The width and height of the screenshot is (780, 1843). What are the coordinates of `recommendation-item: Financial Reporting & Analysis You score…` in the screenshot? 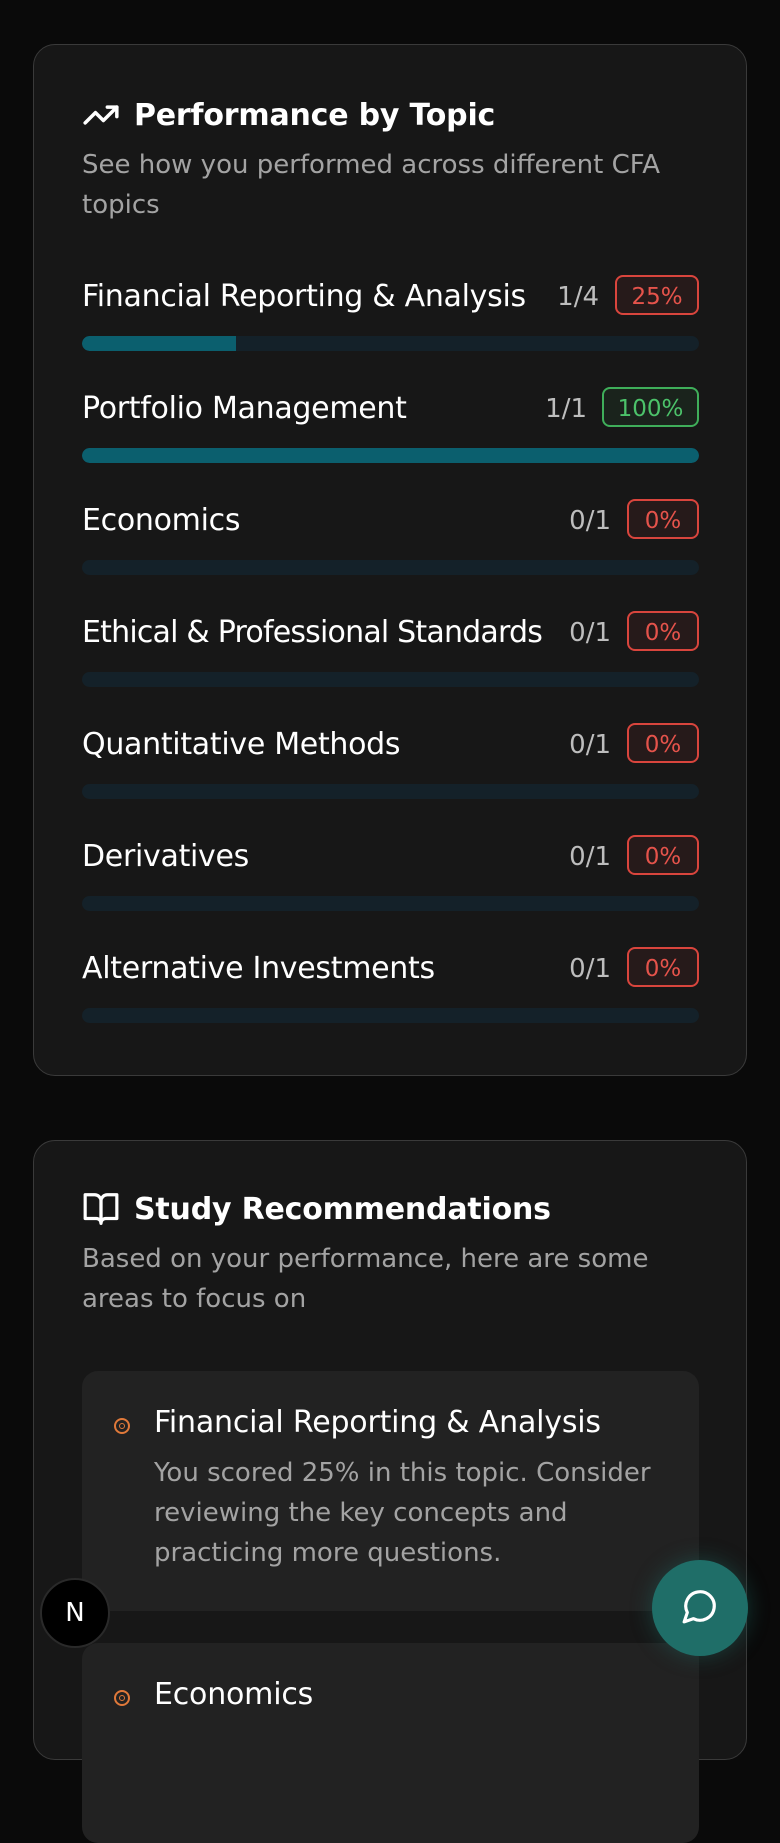 It's located at (390, 1491).